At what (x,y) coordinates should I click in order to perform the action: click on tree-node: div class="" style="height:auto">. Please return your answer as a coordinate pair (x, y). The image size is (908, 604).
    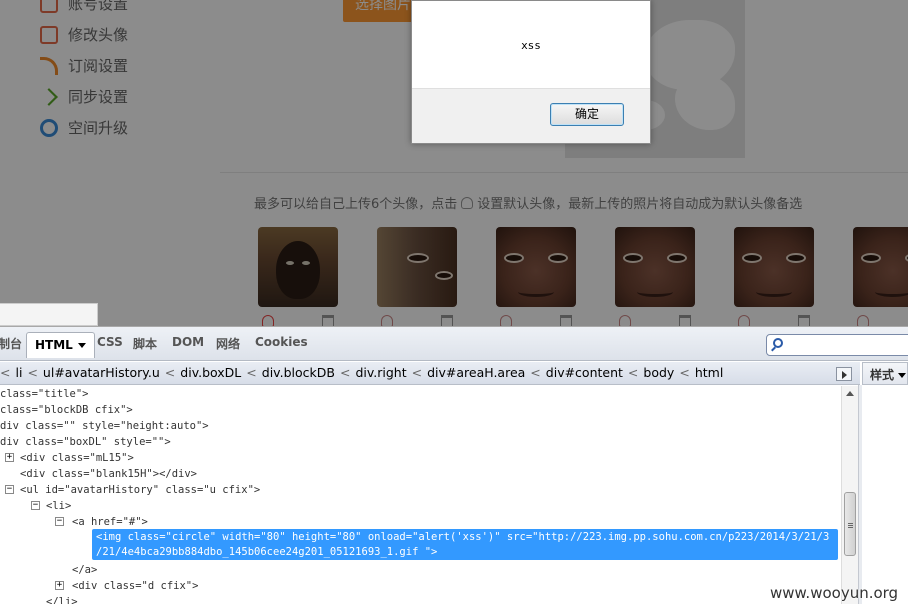
    Looking at the image, I should click on (104, 426).